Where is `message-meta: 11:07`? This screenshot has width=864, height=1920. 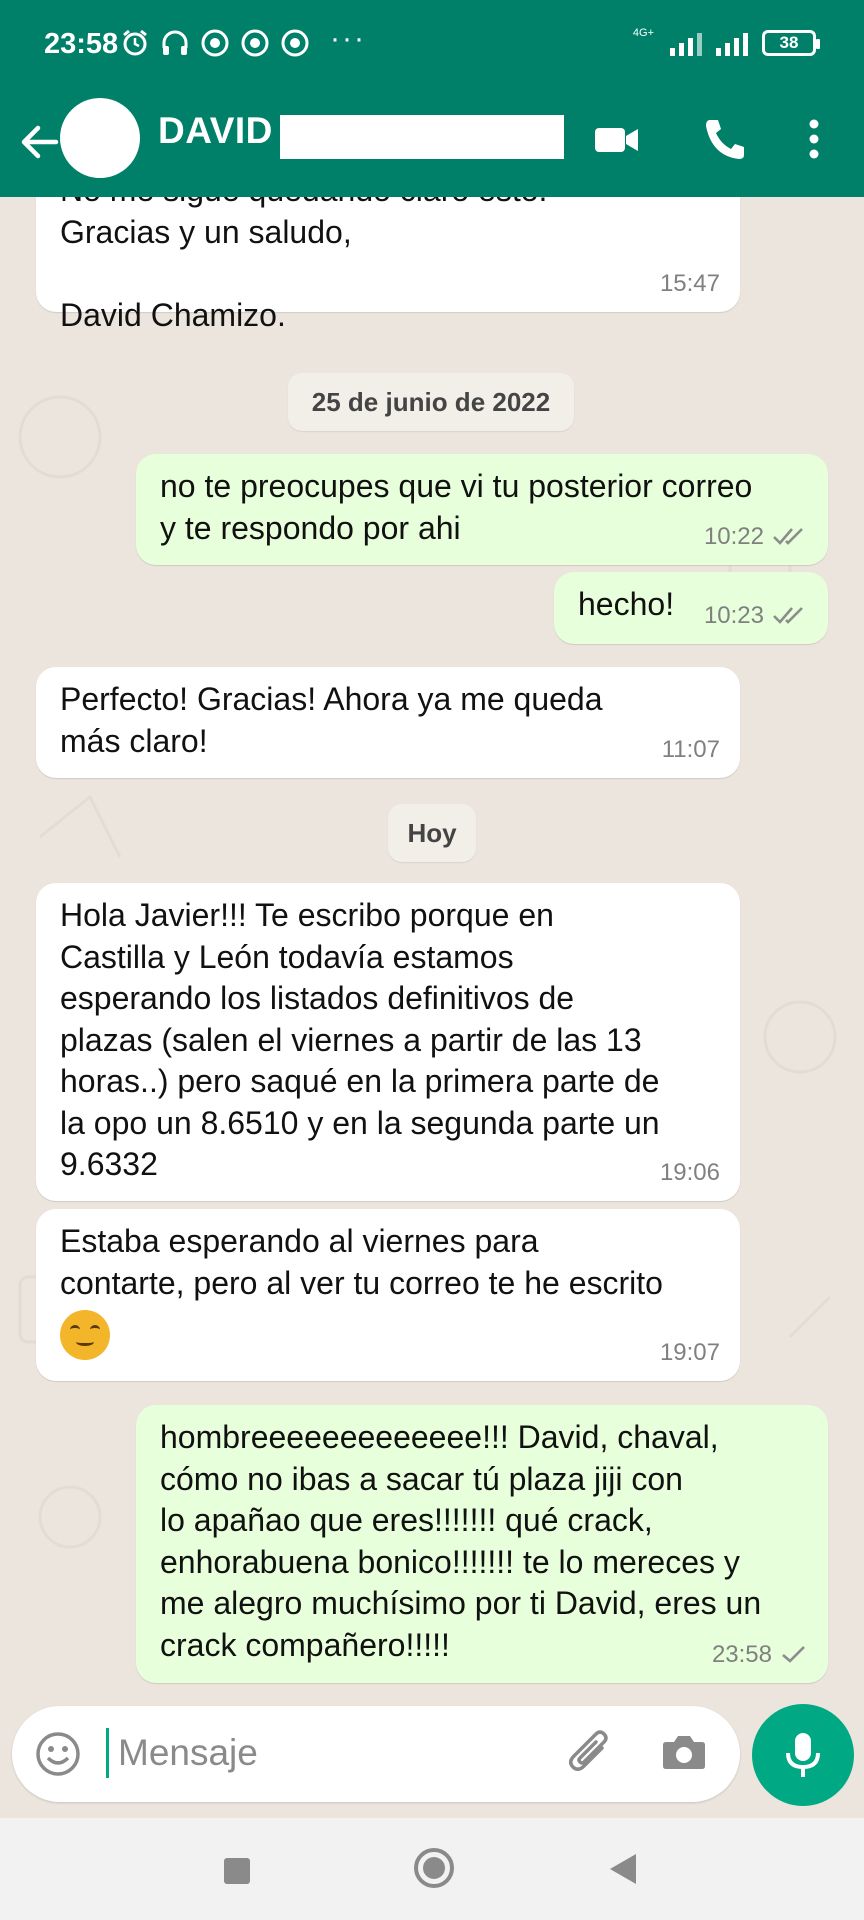 message-meta: 11:07 is located at coordinates (691, 750).